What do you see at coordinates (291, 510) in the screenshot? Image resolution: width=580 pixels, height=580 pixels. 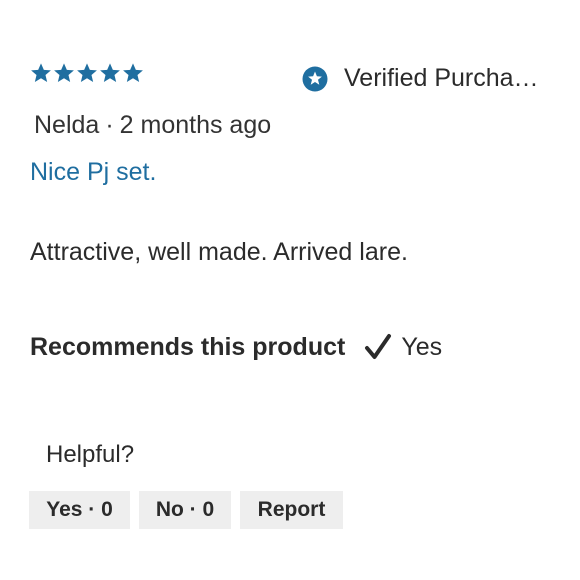 I see `report-button: Report` at bounding box center [291, 510].